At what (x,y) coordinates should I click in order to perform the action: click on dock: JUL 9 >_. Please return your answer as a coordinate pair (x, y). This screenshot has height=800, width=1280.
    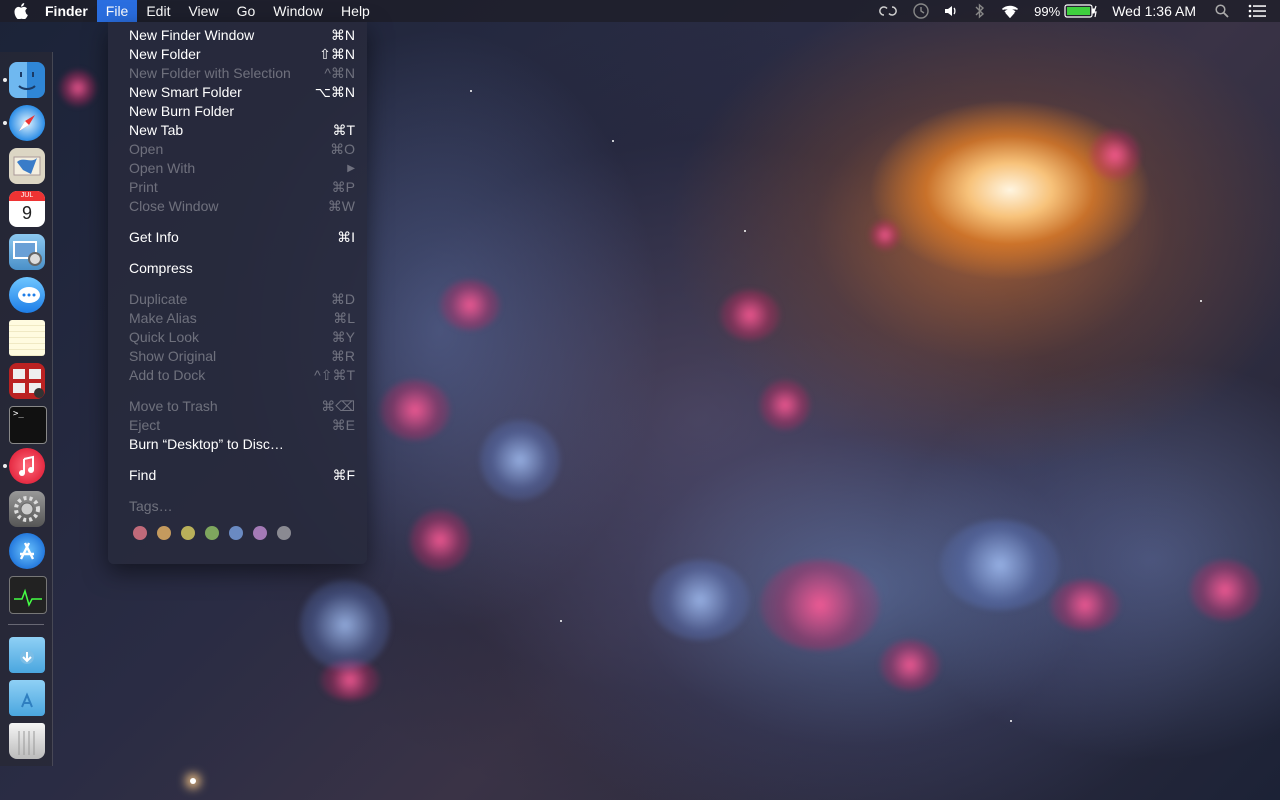
    Looking at the image, I should click on (26, 409).